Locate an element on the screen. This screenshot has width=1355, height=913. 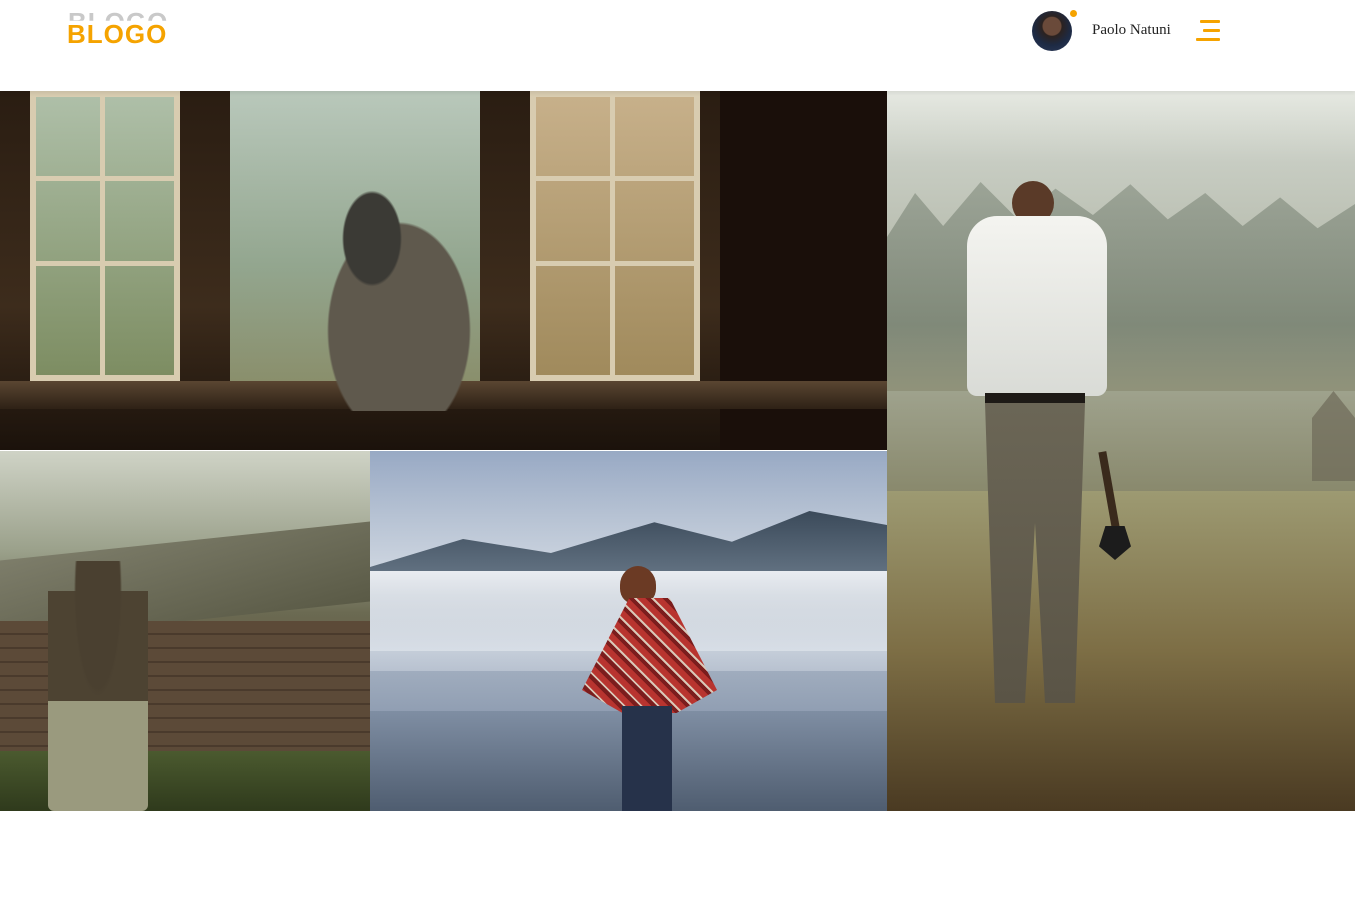
window-left is located at coordinates (105, 236).